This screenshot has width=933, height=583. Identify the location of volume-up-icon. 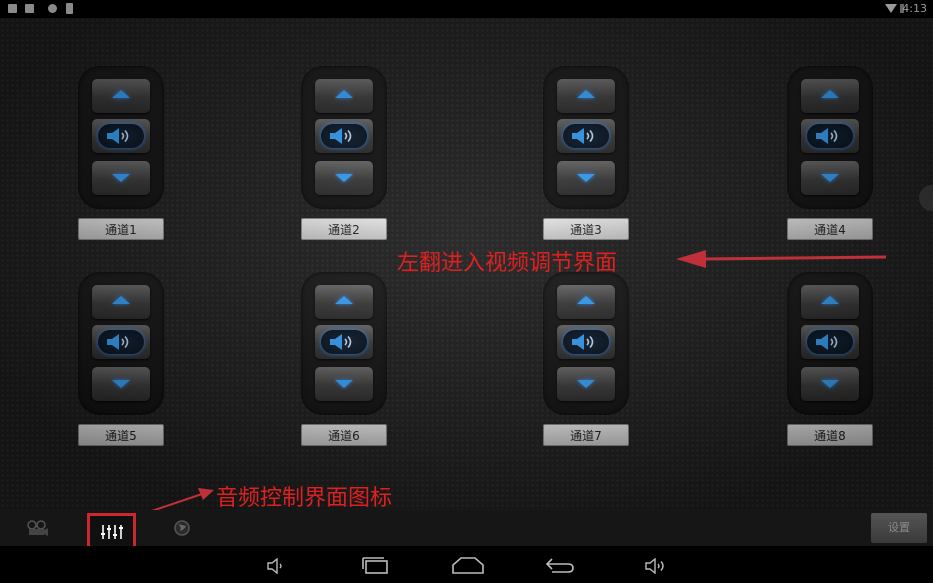
(654, 566).